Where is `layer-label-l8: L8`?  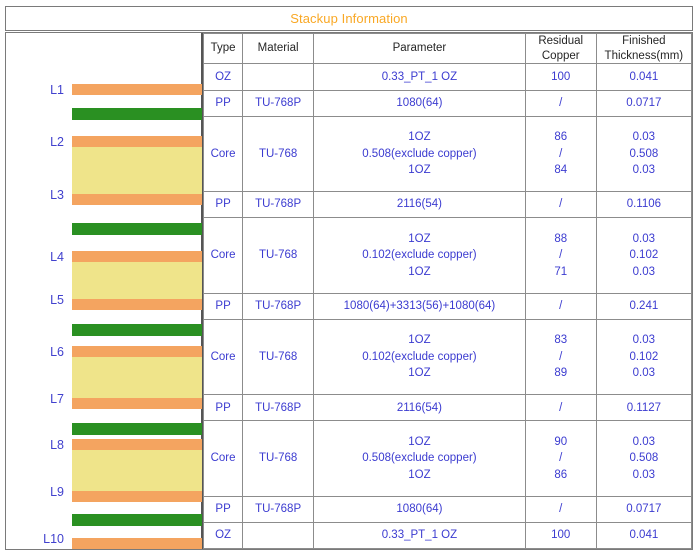 layer-label-l8: L8 is located at coordinates (57, 445).